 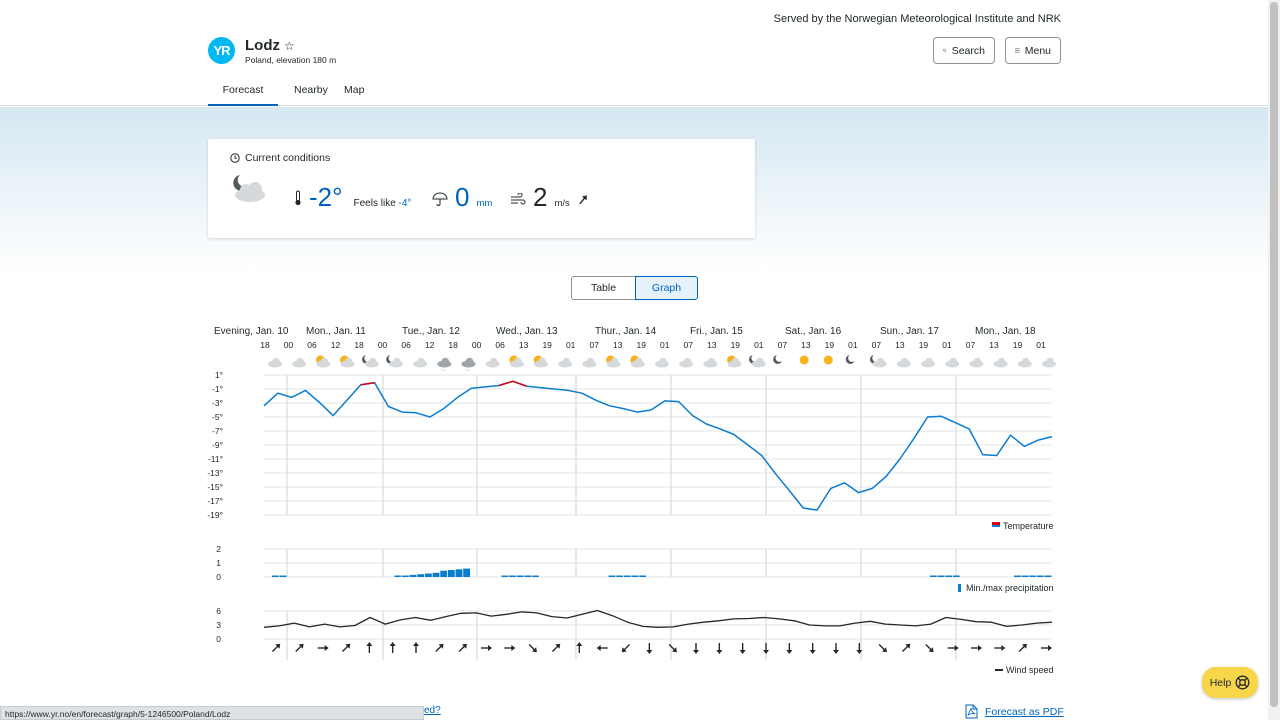 I want to click on graph-view-button: Graph, so click(x=666, y=288).